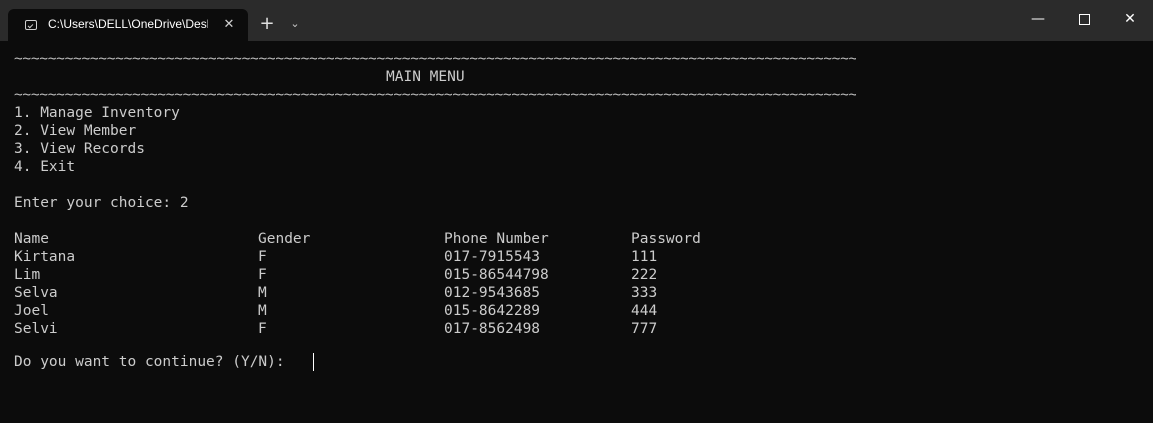 The height and width of the screenshot is (423, 1153). Describe the element at coordinates (229, 25) in the screenshot. I see `close-tab-icon: ✕` at that location.